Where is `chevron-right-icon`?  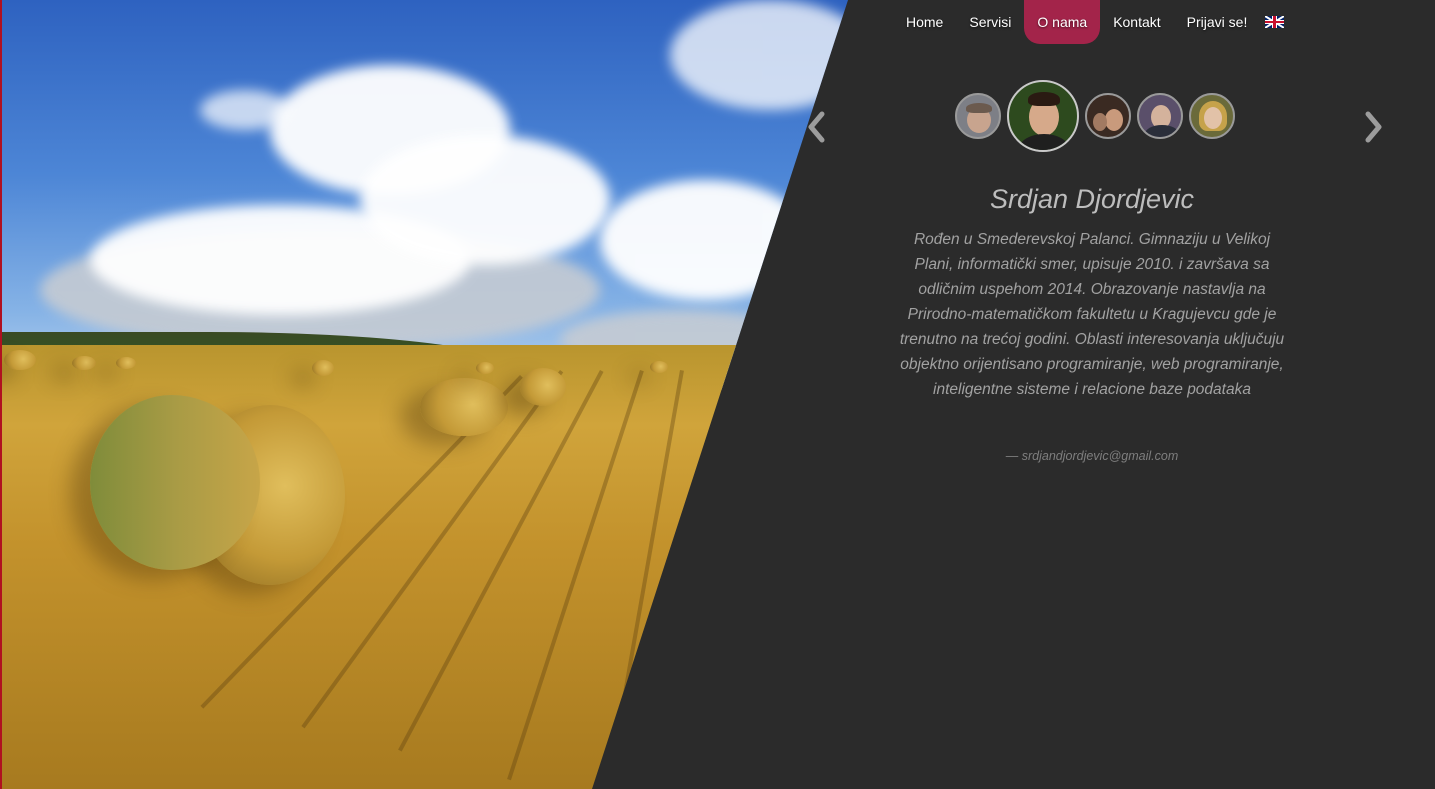
chevron-right-icon is located at coordinates (1374, 127).